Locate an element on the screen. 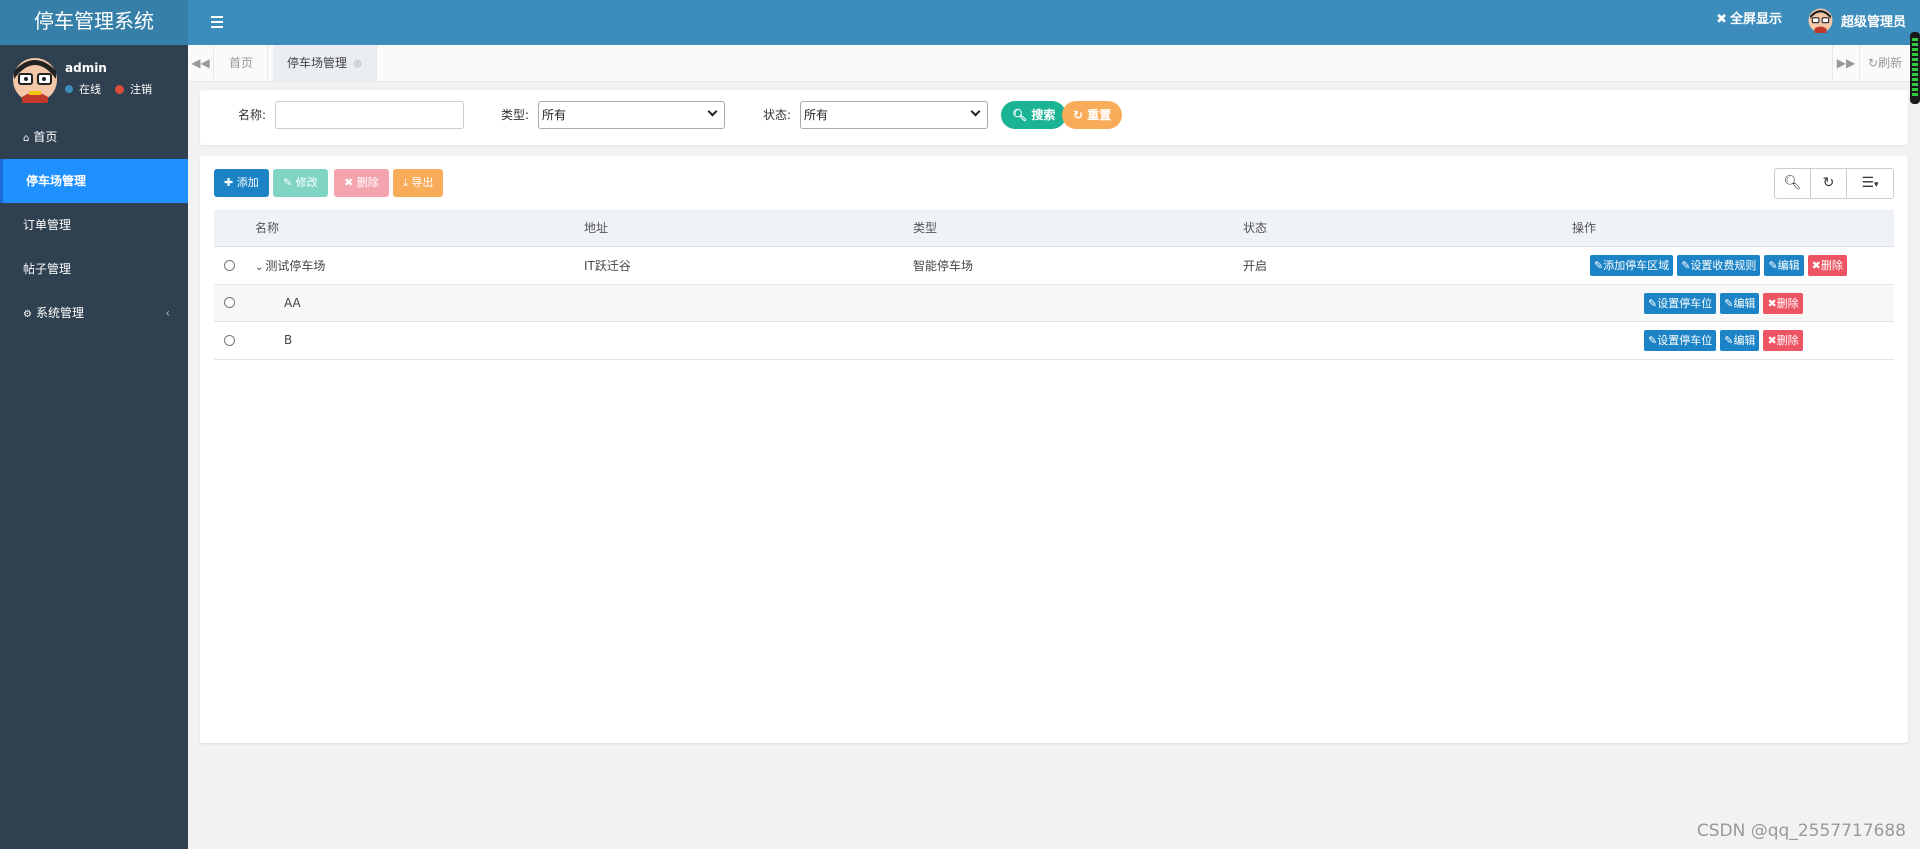 The height and width of the screenshot is (849, 1920). column-header-name: 名称 is located at coordinates (267, 228).